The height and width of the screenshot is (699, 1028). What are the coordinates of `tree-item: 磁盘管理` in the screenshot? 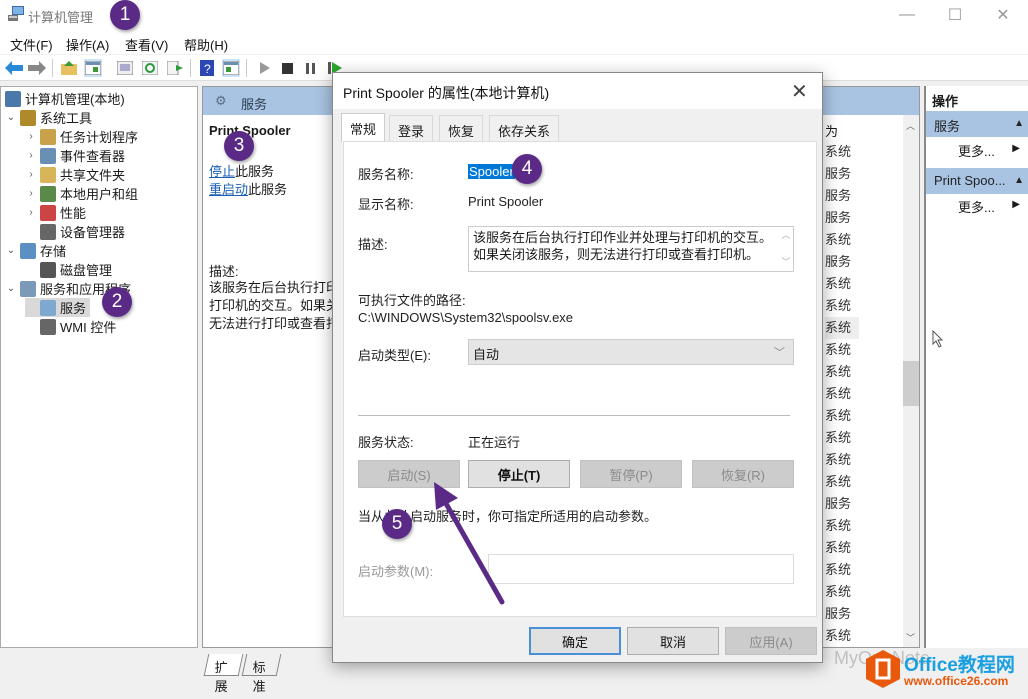 It's located at (68, 269).